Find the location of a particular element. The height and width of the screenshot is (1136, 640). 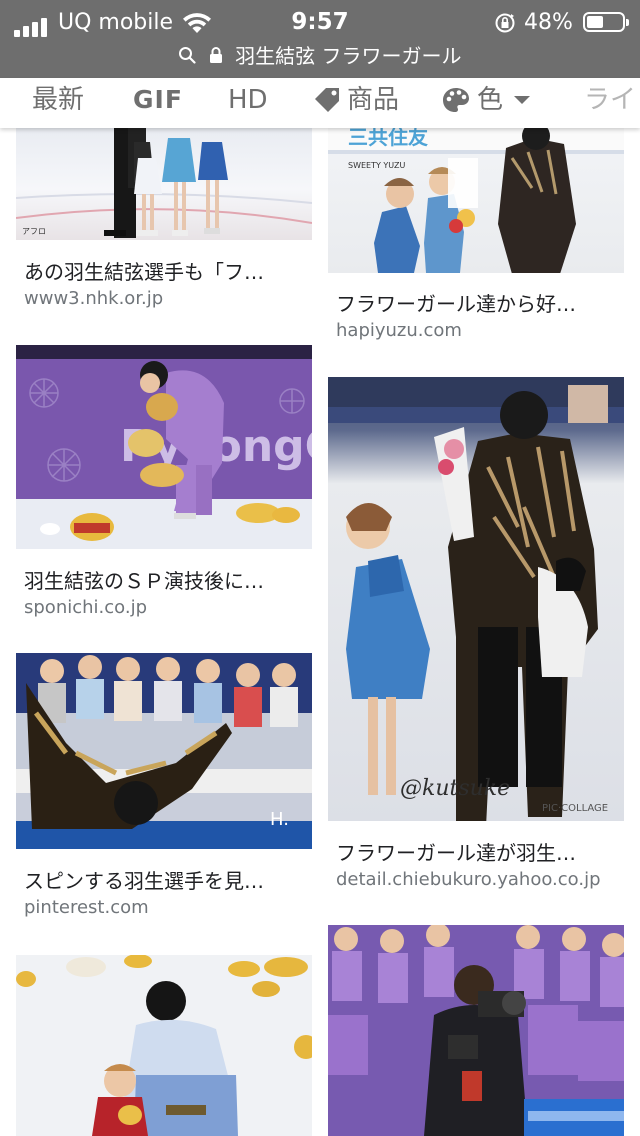

watermark: H. is located at coordinates (279, 819).